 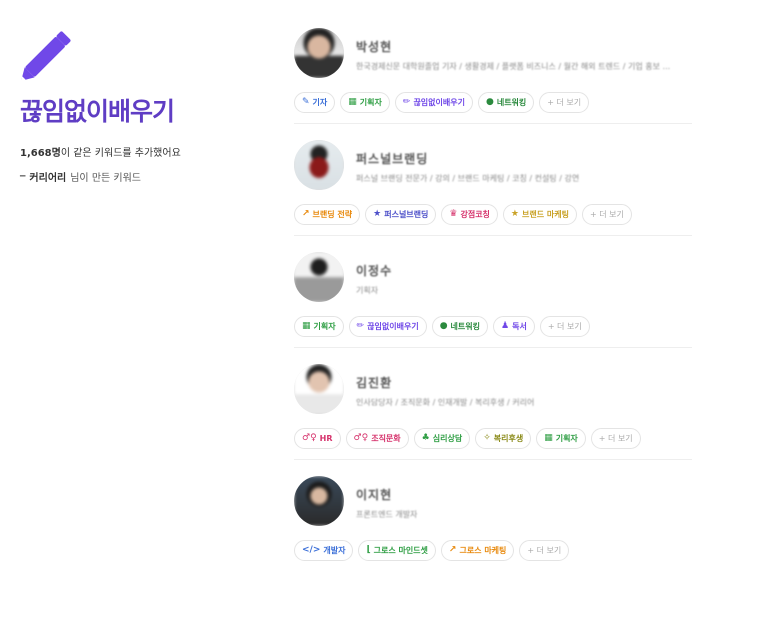 I want to click on user-name: 이지현, so click(x=524, y=494).